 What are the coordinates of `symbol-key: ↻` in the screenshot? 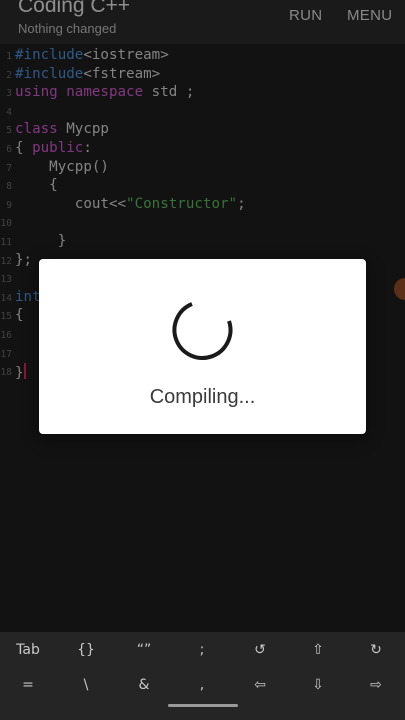 It's located at (376, 650).